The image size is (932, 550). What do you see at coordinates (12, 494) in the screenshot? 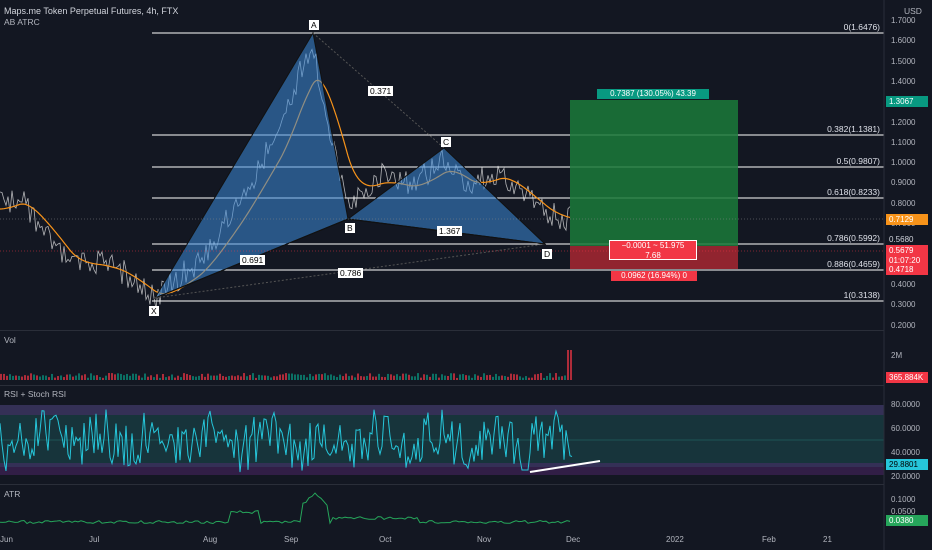
I see `atr-title: ATR` at bounding box center [12, 494].